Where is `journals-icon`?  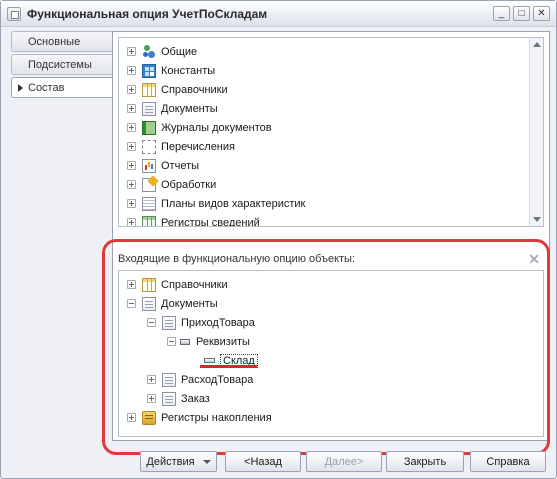 journals-icon is located at coordinates (149, 127).